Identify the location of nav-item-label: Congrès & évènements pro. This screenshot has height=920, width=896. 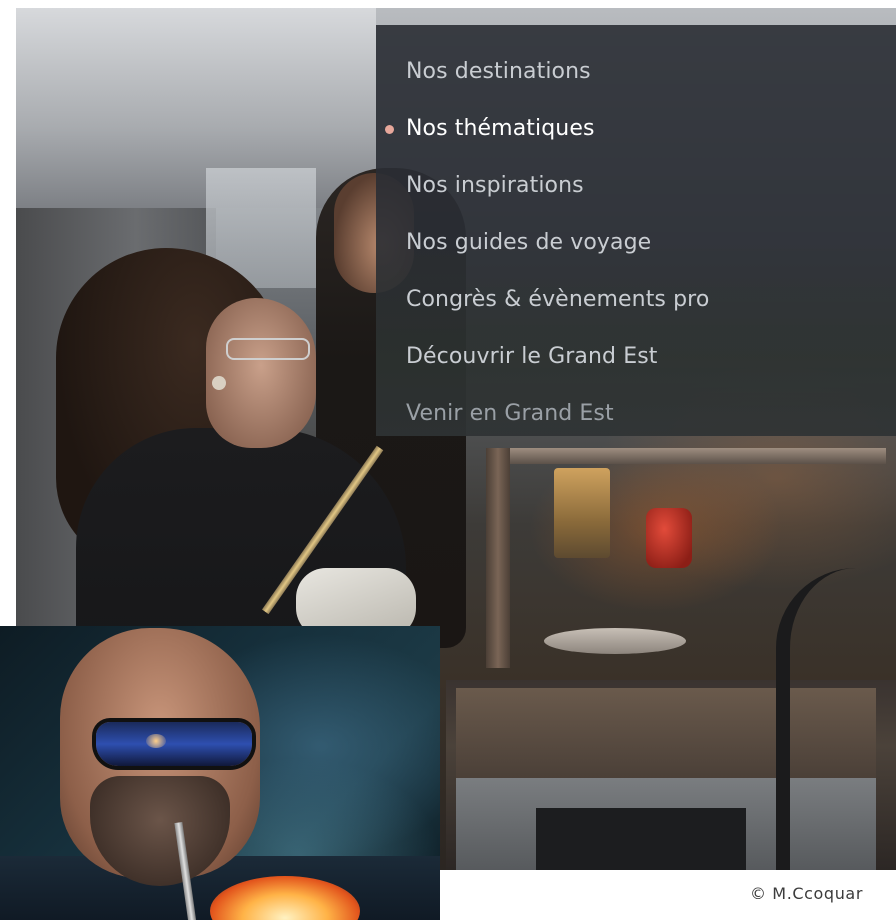
(558, 299).